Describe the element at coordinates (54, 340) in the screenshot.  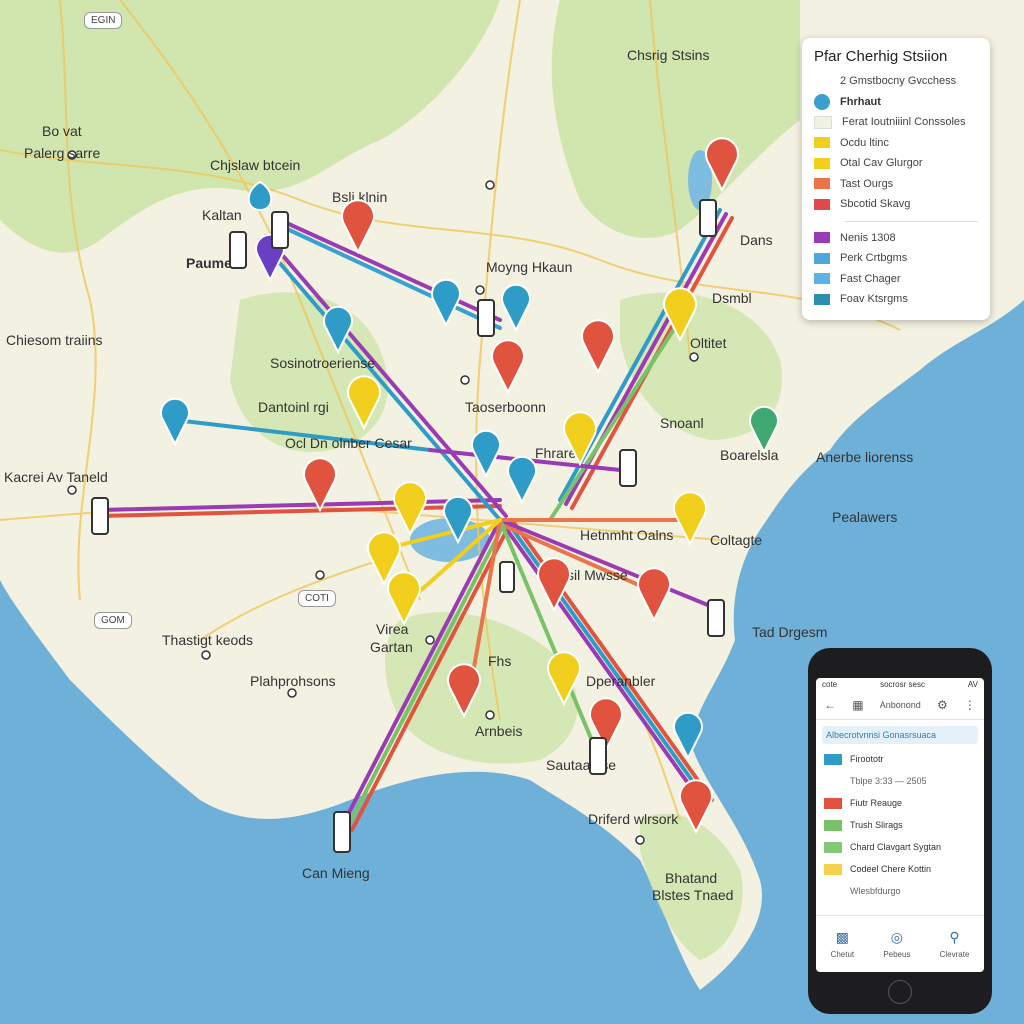
I see `map-label: Chiesom traiins` at that location.